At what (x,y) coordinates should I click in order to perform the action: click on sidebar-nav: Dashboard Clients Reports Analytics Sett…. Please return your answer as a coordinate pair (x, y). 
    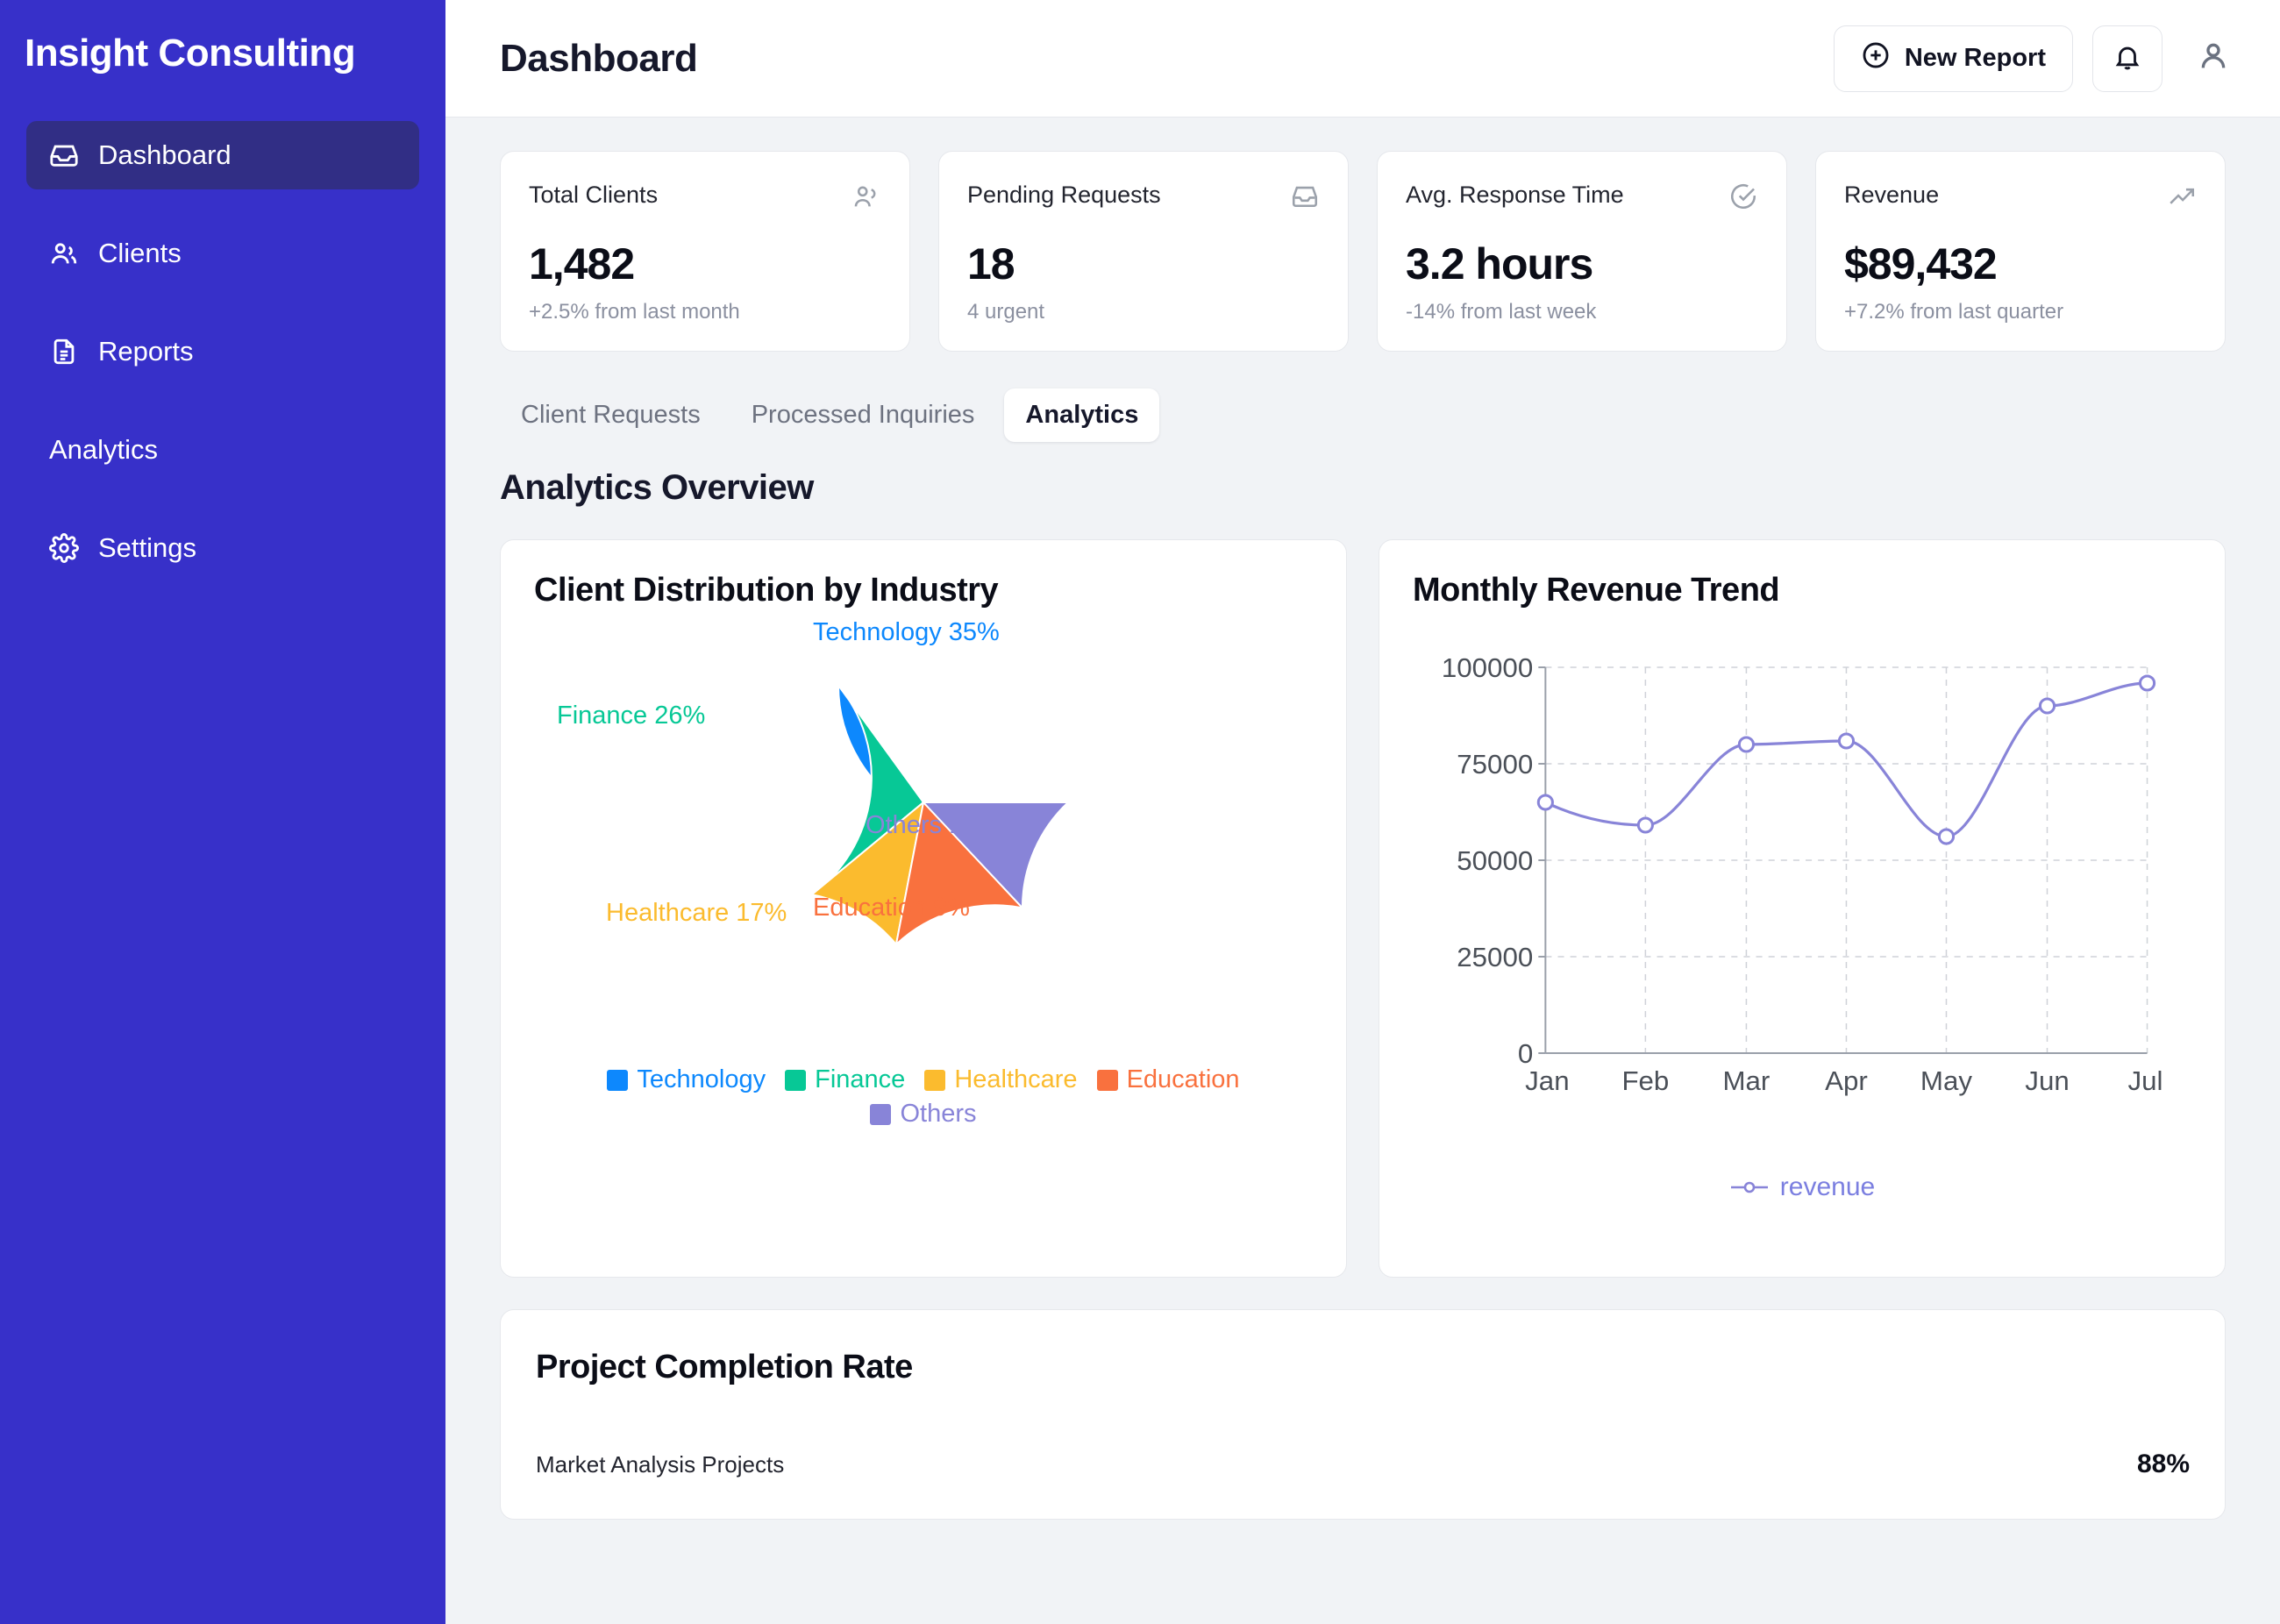
    Looking at the image, I should click on (222, 352).